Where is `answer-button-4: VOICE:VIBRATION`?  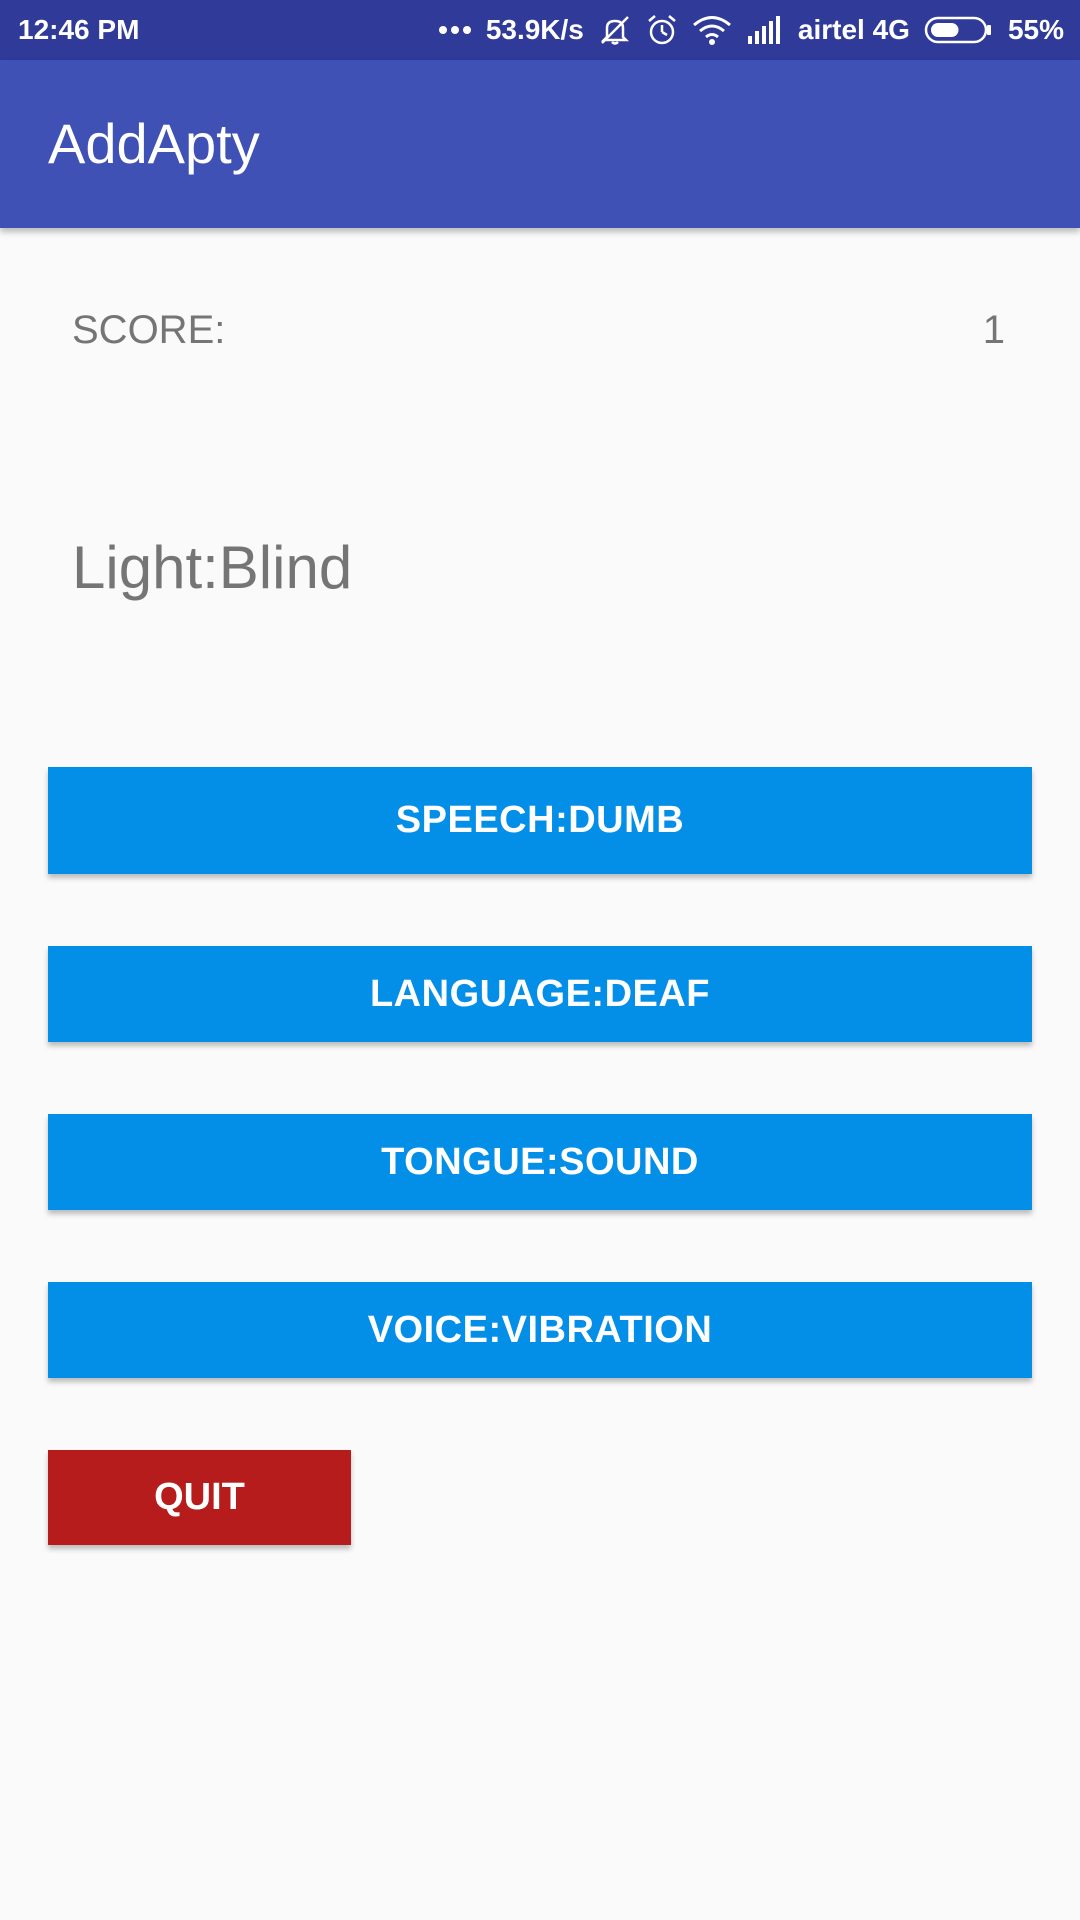
answer-button-4: VOICE:VIBRATION is located at coordinates (540, 1330).